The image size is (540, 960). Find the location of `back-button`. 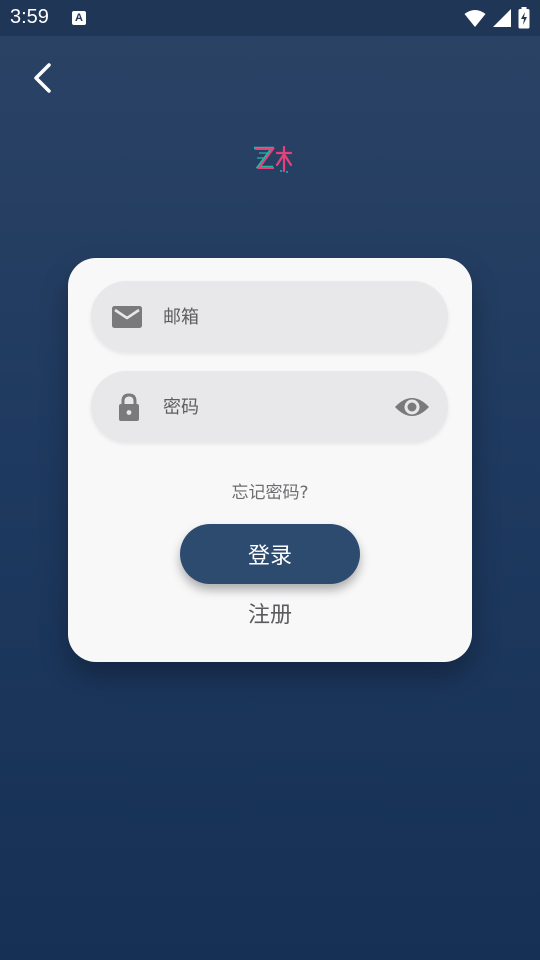

back-button is located at coordinates (44, 78).